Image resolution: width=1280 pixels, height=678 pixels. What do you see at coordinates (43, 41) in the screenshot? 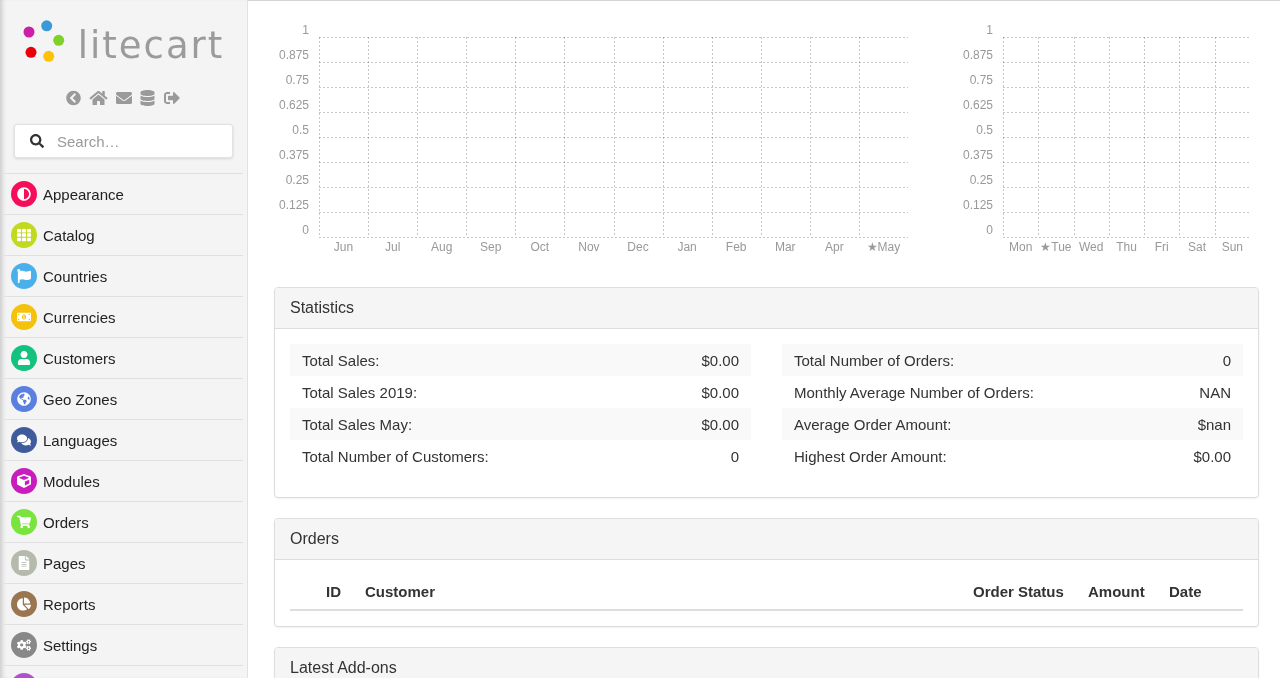
I see `colored-dots-logo-icon` at bounding box center [43, 41].